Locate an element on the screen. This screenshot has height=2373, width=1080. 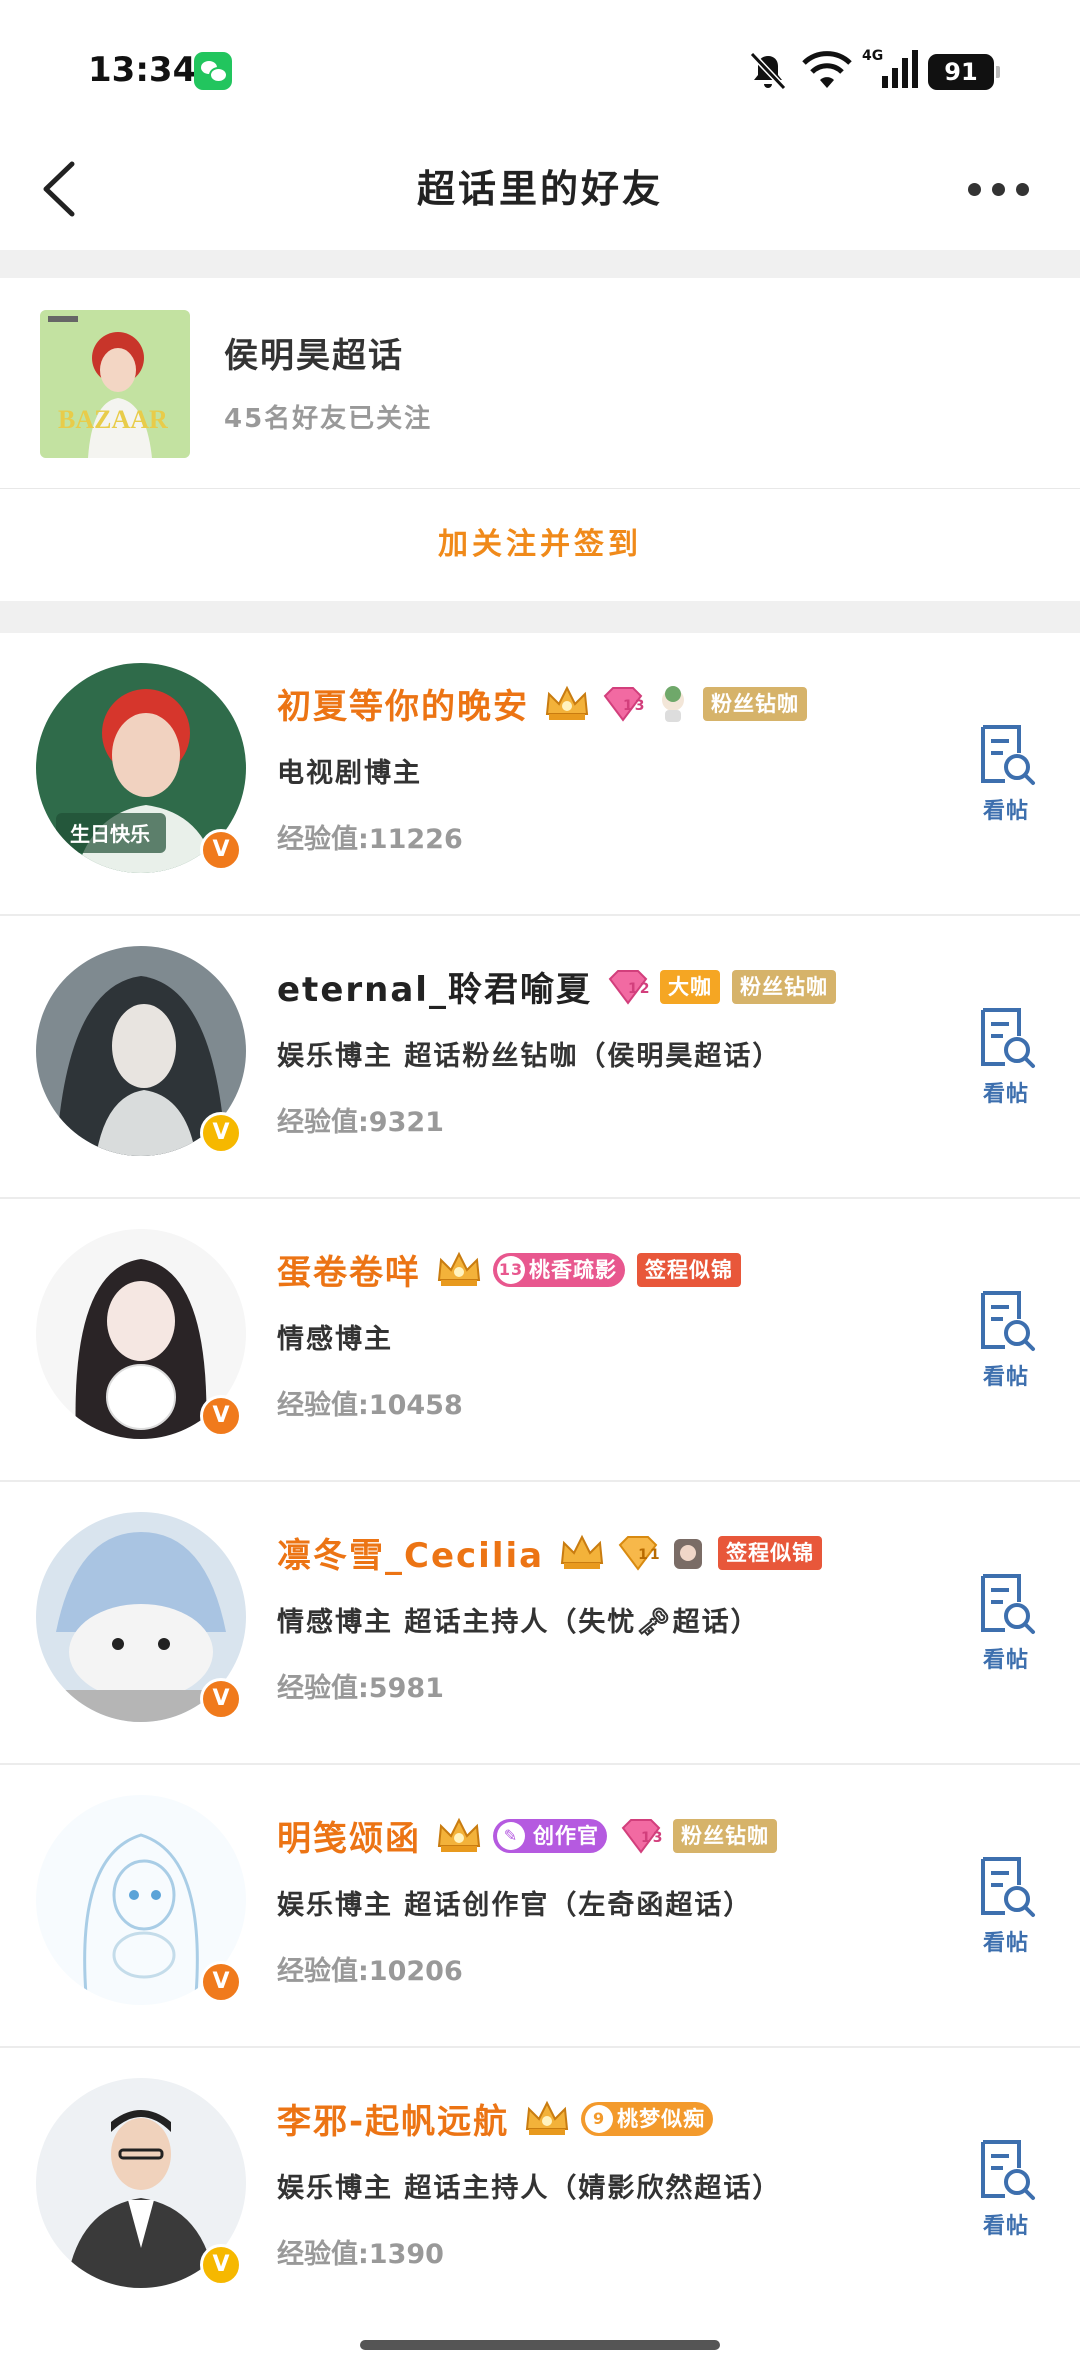
experience-value: 经验值:1390 is located at coordinates (360, 2254).